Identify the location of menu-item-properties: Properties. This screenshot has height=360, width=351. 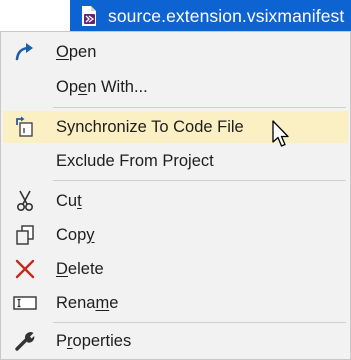
(175, 341).